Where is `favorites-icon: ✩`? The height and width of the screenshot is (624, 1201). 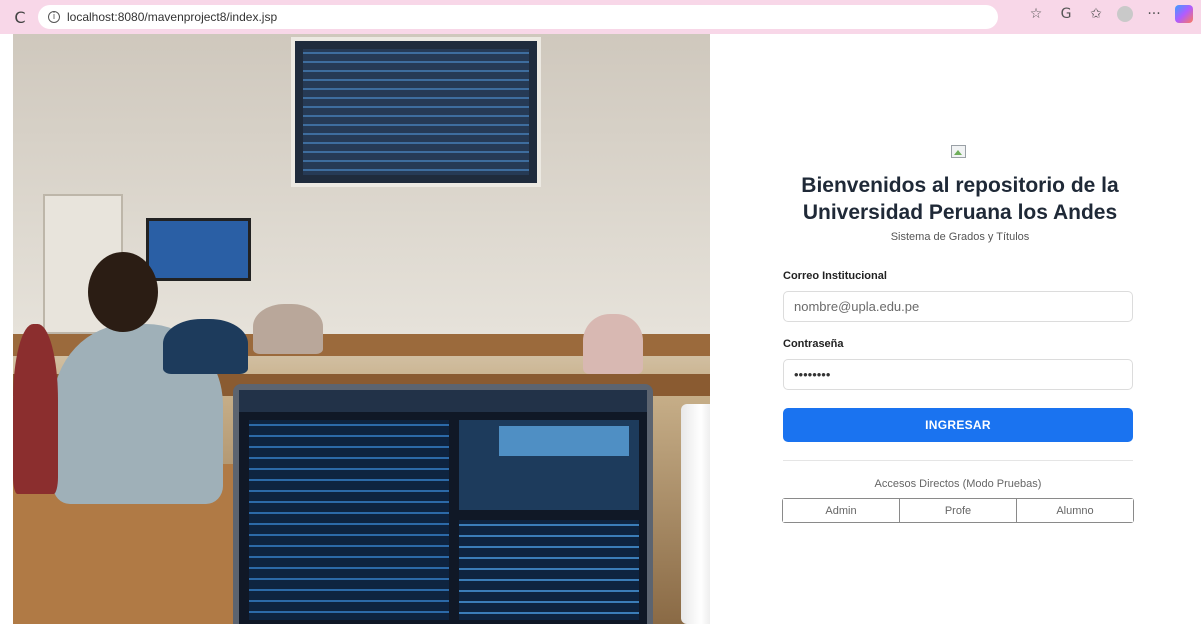
favorites-icon: ✩ is located at coordinates (1096, 14).